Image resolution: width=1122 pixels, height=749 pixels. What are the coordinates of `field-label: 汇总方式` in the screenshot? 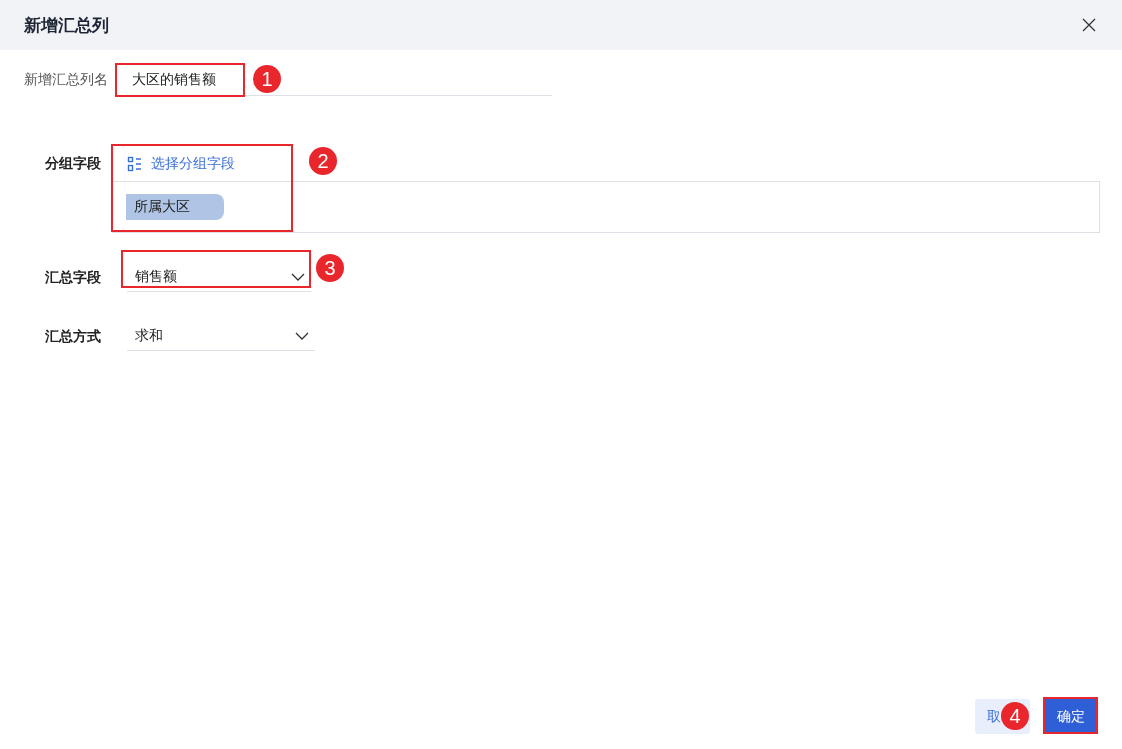 It's located at (73, 336).